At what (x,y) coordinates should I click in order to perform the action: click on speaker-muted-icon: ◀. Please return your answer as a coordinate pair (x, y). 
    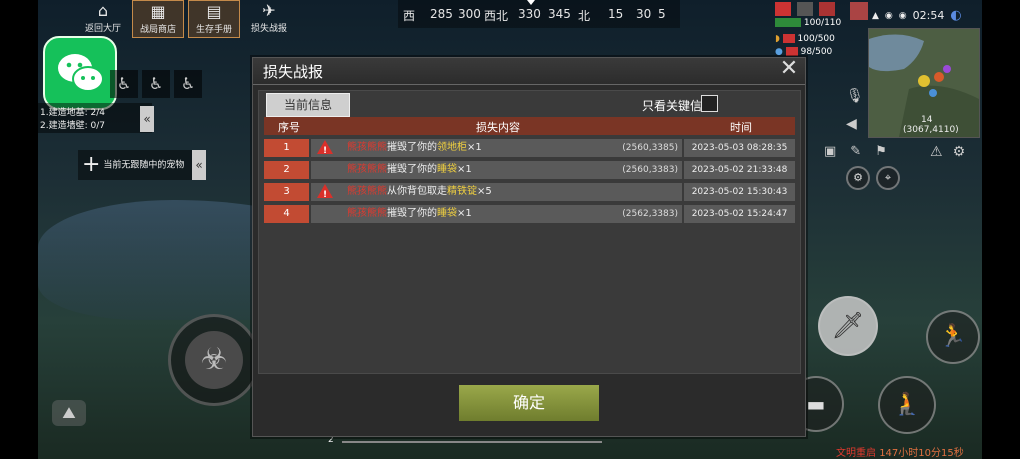
    Looking at the image, I should click on (851, 124).